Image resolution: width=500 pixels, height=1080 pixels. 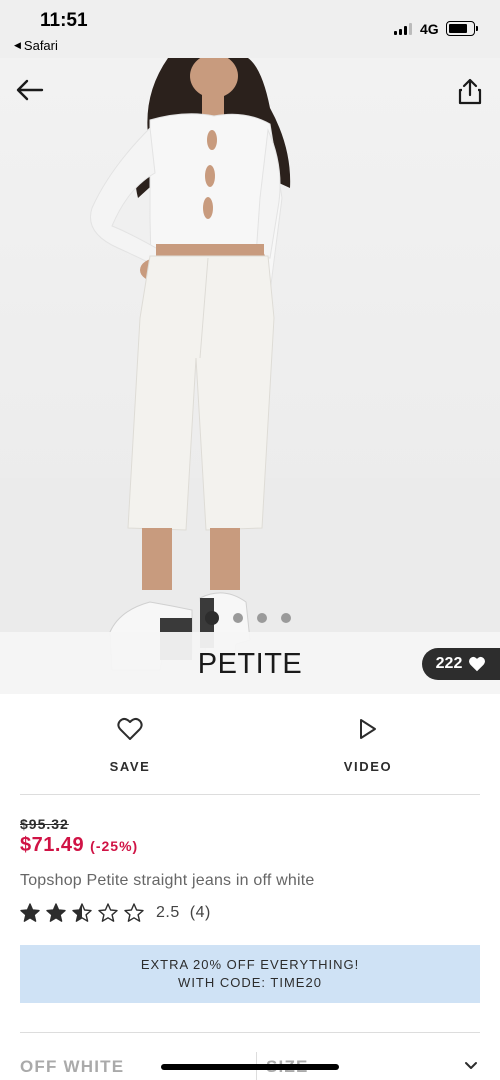 What do you see at coordinates (114, 846) in the screenshot?
I see `discount-percent: (-25%)` at bounding box center [114, 846].